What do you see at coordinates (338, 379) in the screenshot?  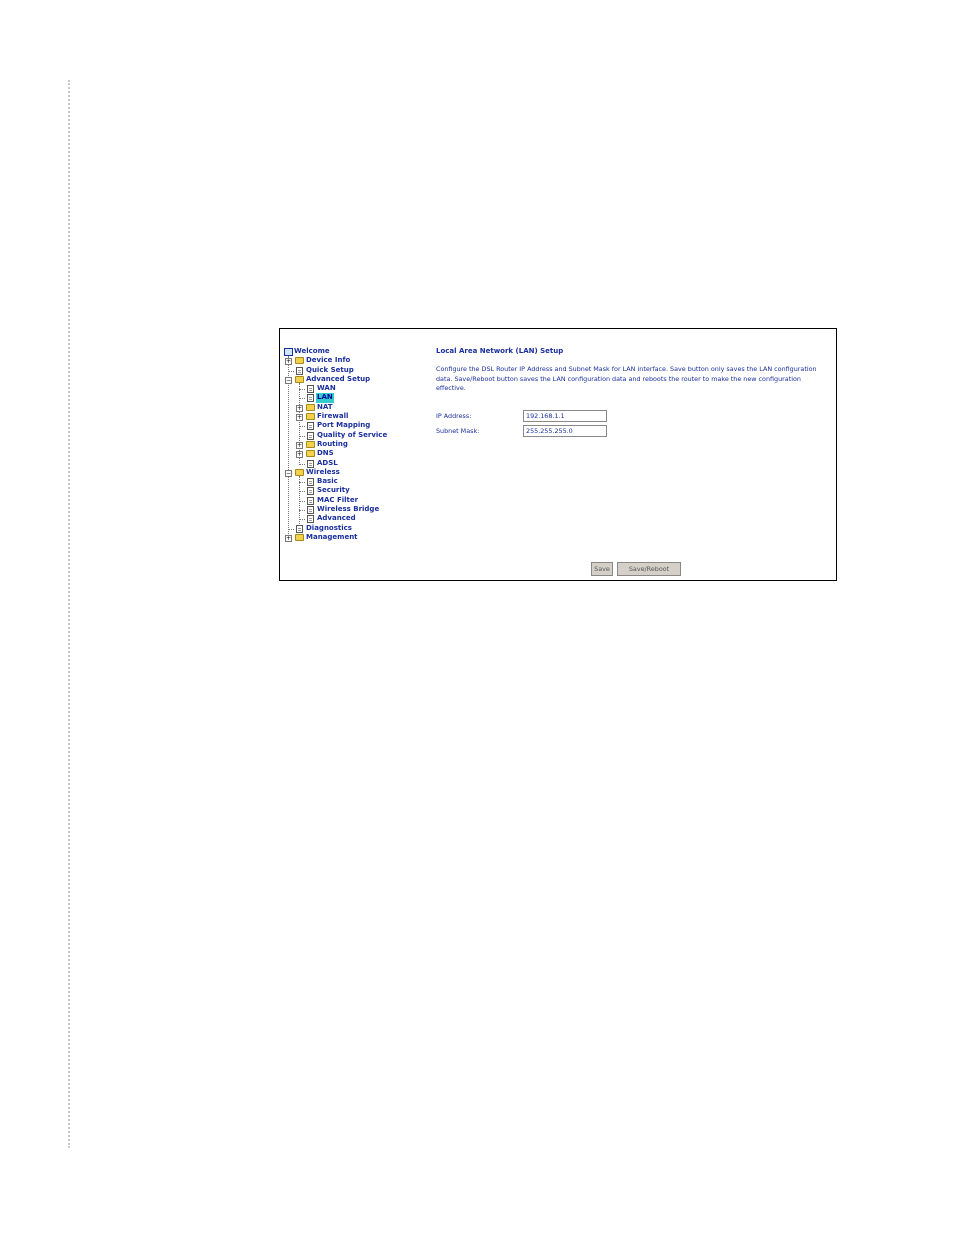 I see `nav-label-advanced-setup: Advanced Setup` at bounding box center [338, 379].